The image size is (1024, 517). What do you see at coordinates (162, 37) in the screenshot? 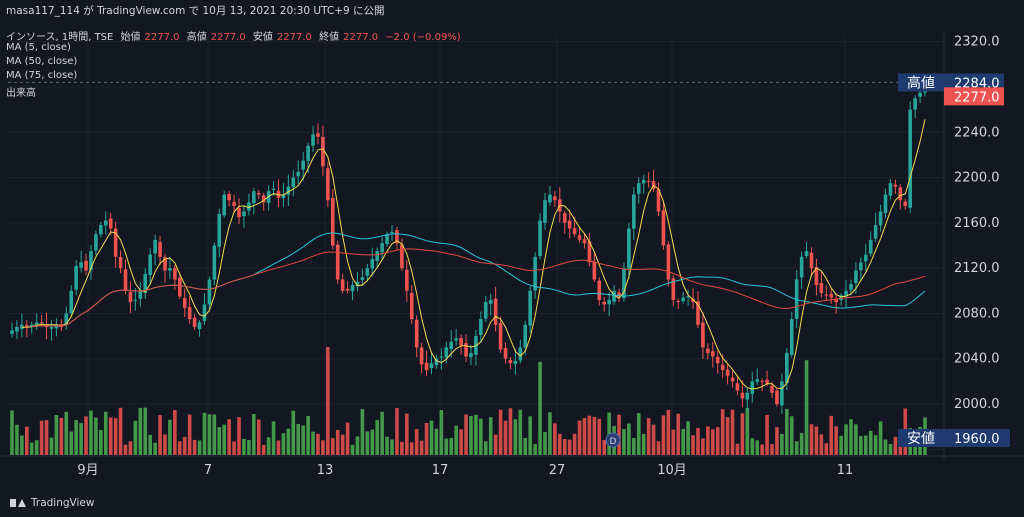
I see `ohlc-open-value: 2277.0` at bounding box center [162, 37].